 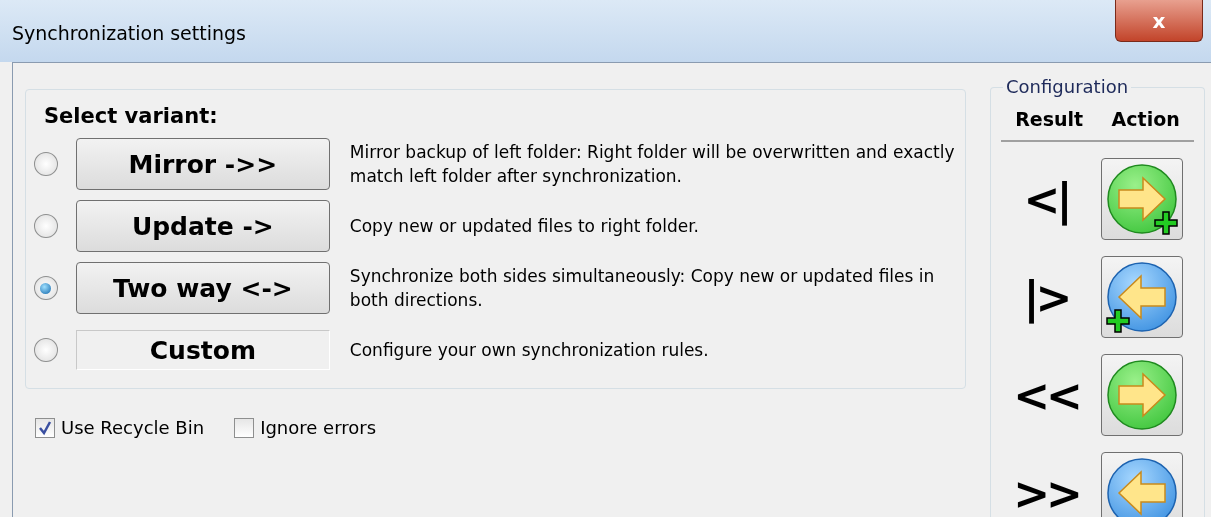 What do you see at coordinates (1067, 86) in the screenshot?
I see `group-title: Configuration` at bounding box center [1067, 86].